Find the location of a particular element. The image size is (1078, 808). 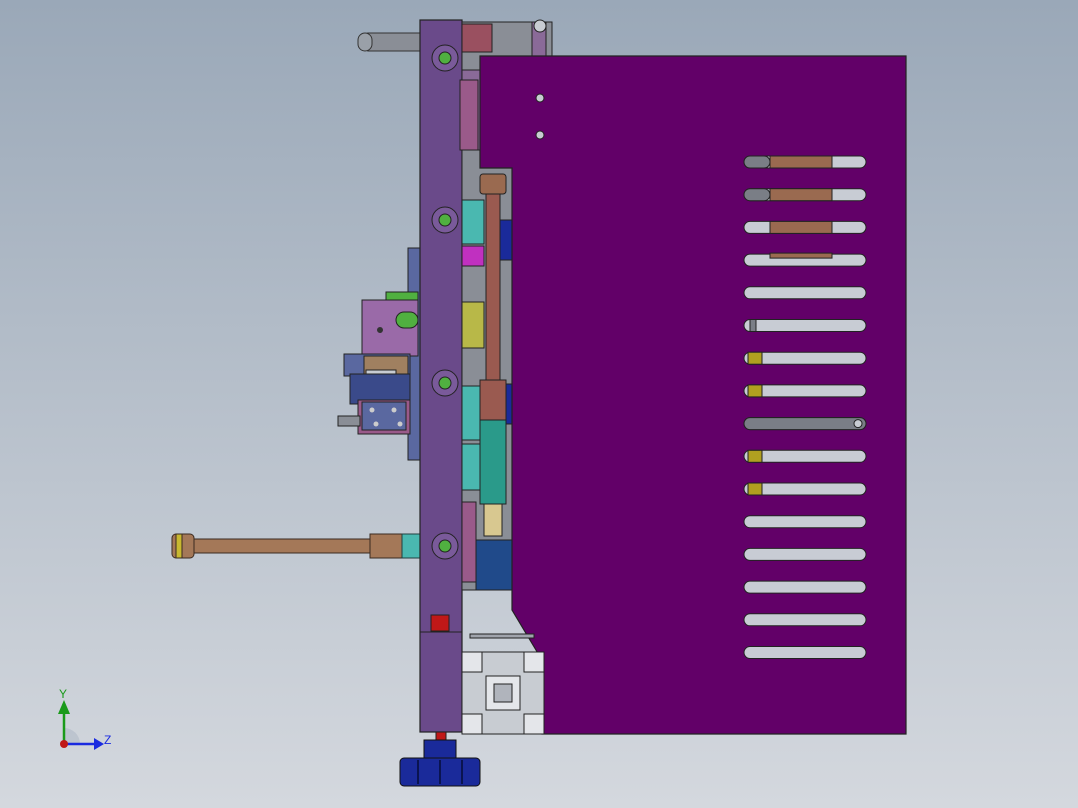

origin-dot is located at coordinates (64, 744).